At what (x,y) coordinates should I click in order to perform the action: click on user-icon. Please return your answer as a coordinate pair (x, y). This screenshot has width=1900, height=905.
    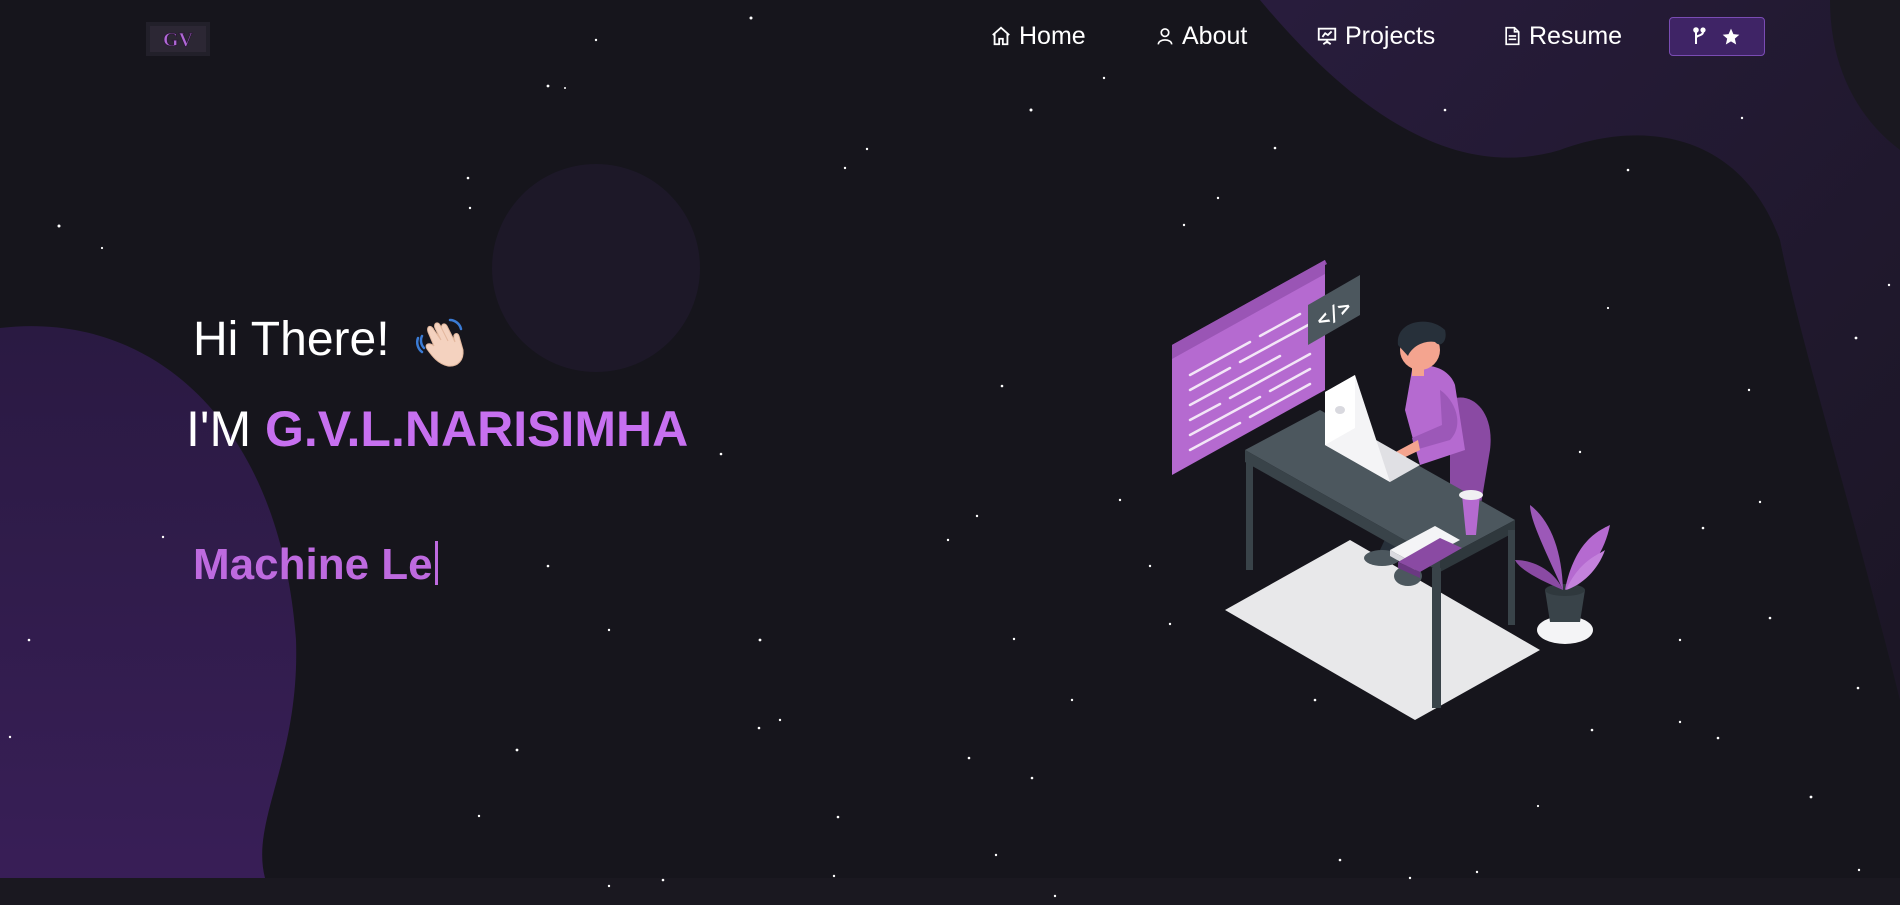
    Looking at the image, I should click on (1165, 36).